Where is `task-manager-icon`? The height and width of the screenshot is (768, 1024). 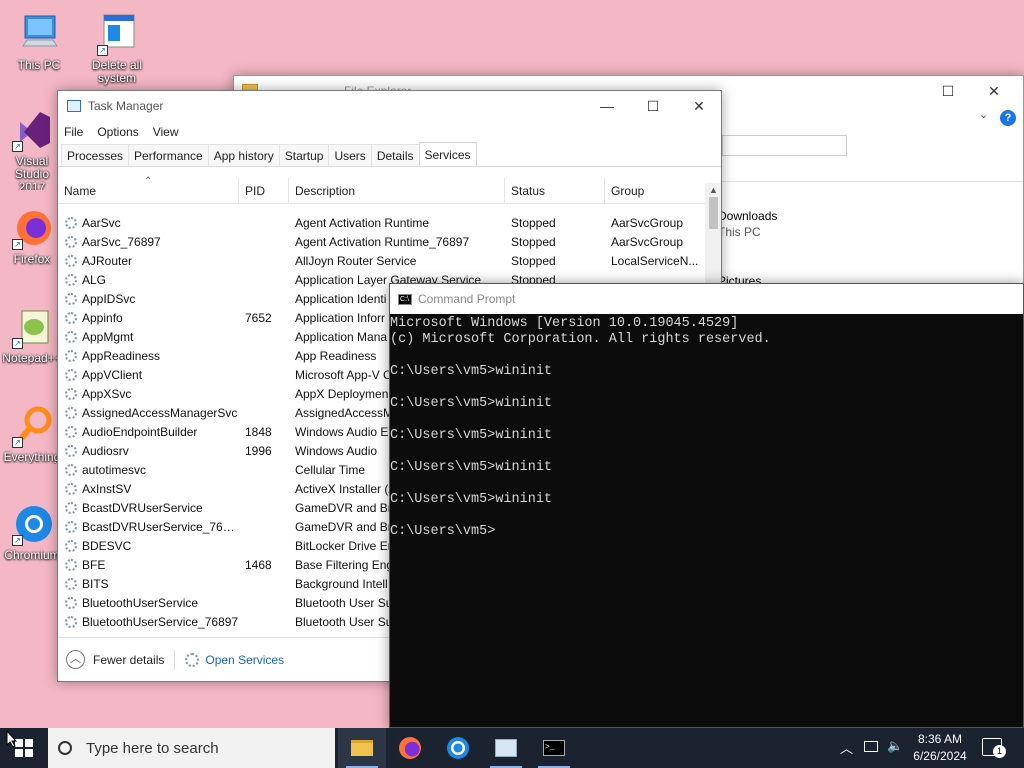
task-manager-icon is located at coordinates (74, 106).